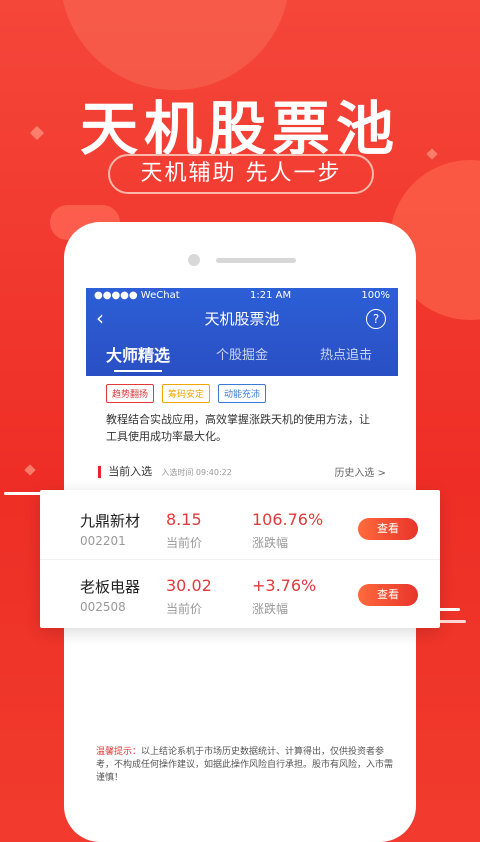 The height and width of the screenshot is (842, 480). I want to click on battery-label: 100%, so click(375, 295).